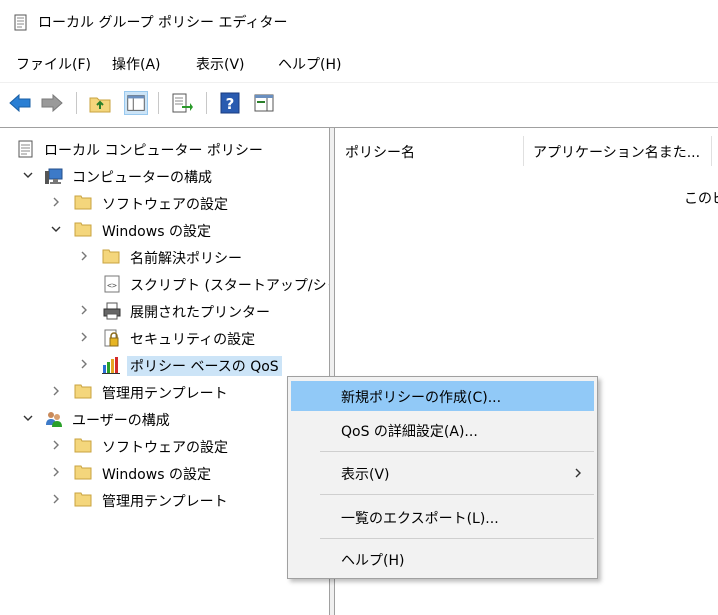 Image resolution: width=718 pixels, height=615 pixels. What do you see at coordinates (100, 103) in the screenshot?
I see `up-folder-icon` at bounding box center [100, 103].